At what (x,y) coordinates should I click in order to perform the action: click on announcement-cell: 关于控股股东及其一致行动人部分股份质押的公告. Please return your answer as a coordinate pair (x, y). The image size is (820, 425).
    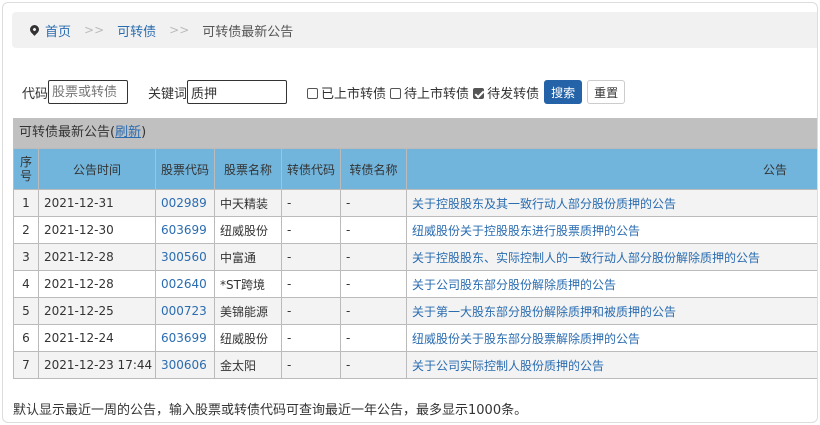
    Looking at the image, I should click on (611, 203).